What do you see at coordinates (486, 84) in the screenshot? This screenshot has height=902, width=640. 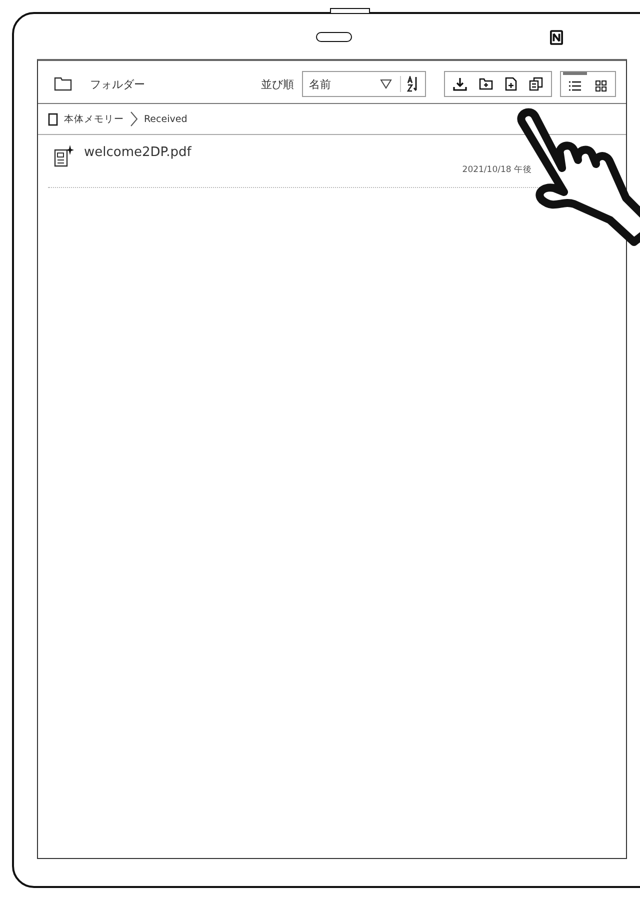 I see `new-folder-icon` at bounding box center [486, 84].